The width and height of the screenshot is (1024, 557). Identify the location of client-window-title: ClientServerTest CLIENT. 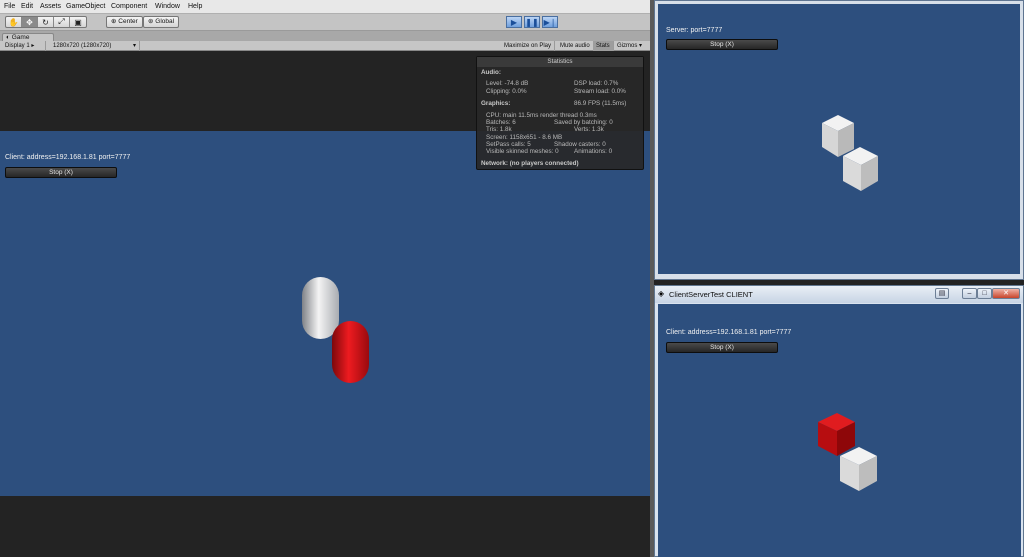
(711, 294).